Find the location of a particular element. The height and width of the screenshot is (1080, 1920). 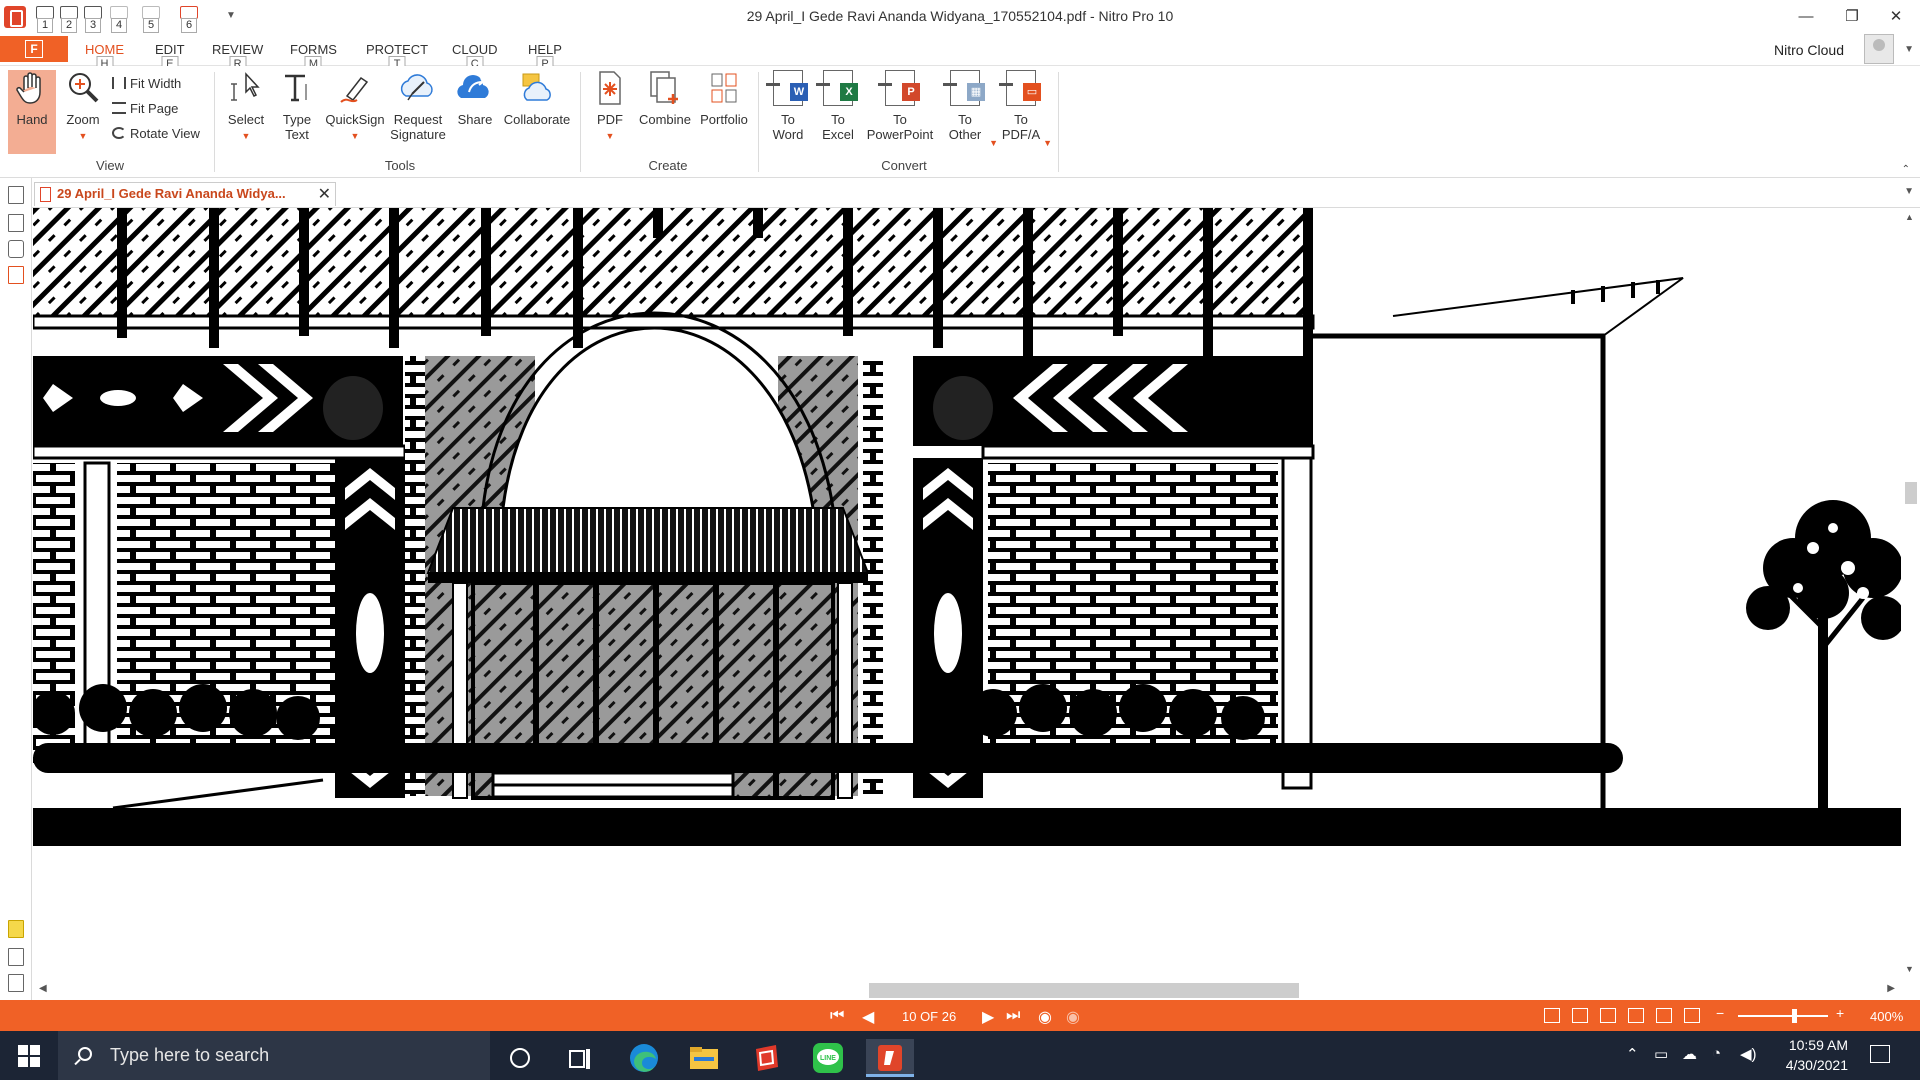

clock-date: 4/30/2021 is located at coordinates (1810, 1065).